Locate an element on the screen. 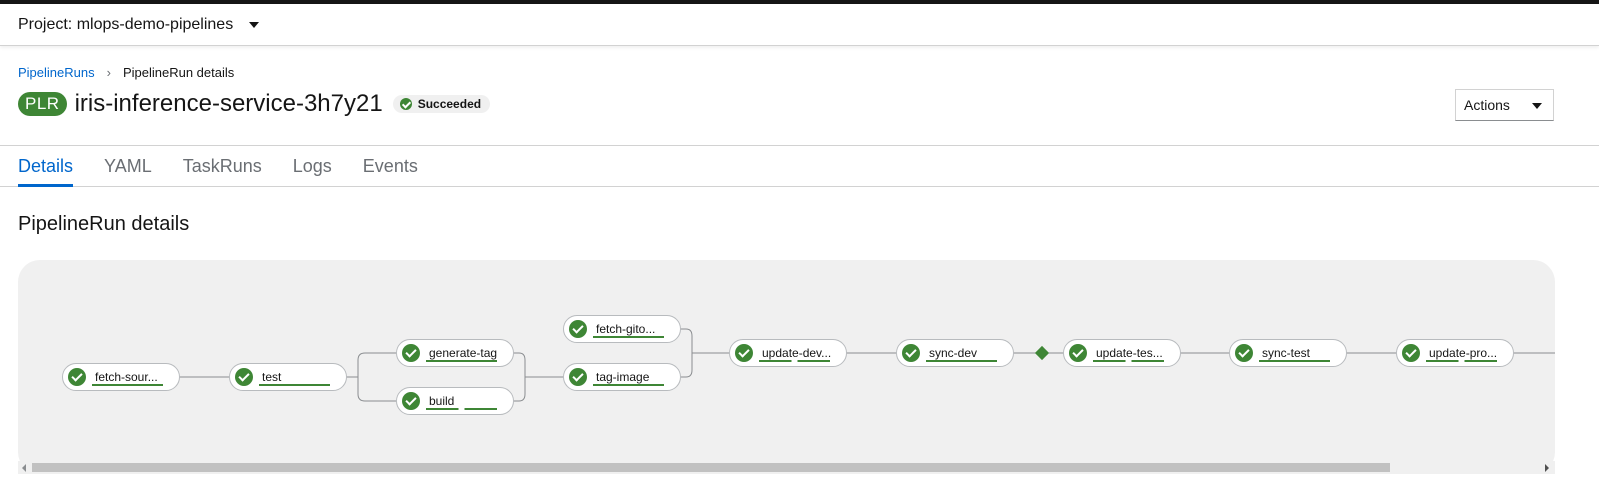 This screenshot has width=1599, height=494. caret-down-icon is located at coordinates (1536, 105).